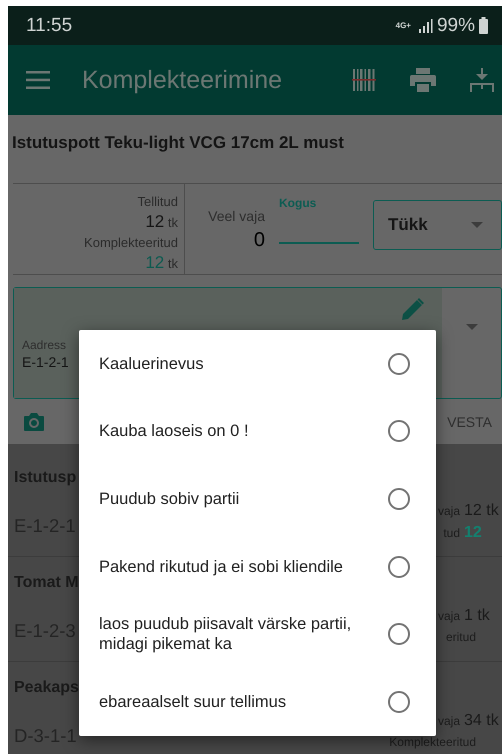 This screenshot has width=502, height=754. Describe the element at coordinates (455, 25) in the screenshot. I see `battery-percent: 99%` at that location.